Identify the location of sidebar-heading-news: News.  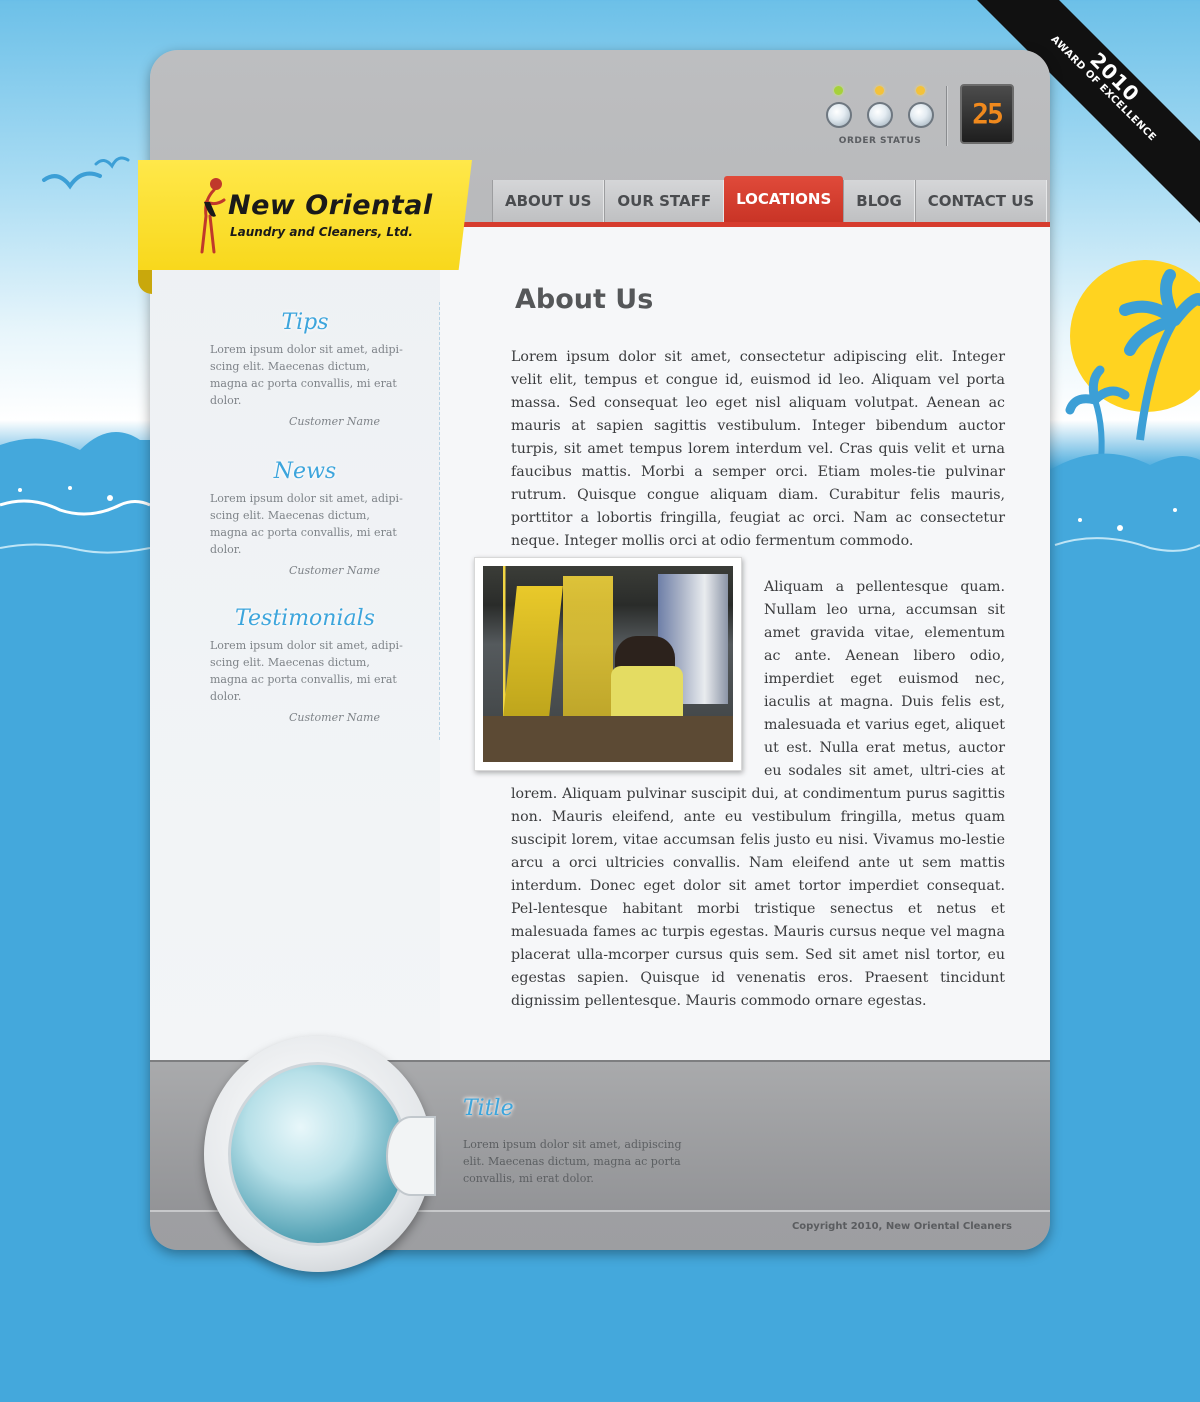
(305, 471).